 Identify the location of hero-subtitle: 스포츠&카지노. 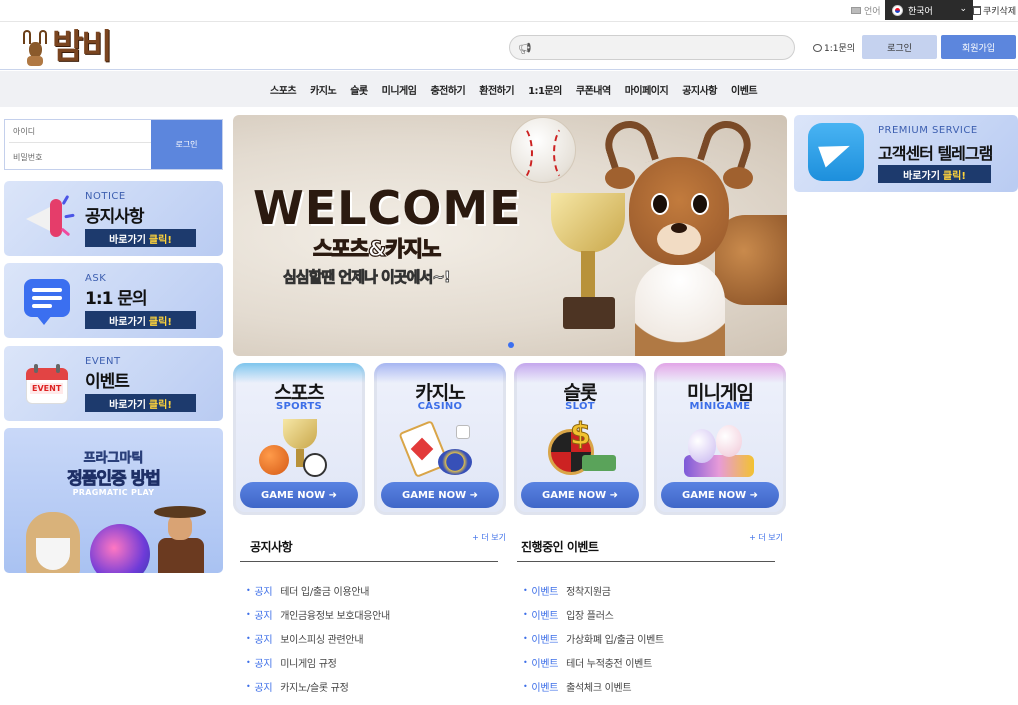
(376, 248).